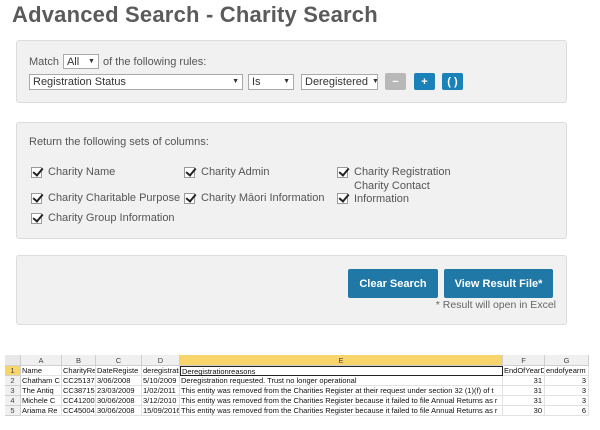 The height and width of the screenshot is (430, 600). Describe the element at coordinates (524, 360) in the screenshot. I see `column-header: F` at that location.